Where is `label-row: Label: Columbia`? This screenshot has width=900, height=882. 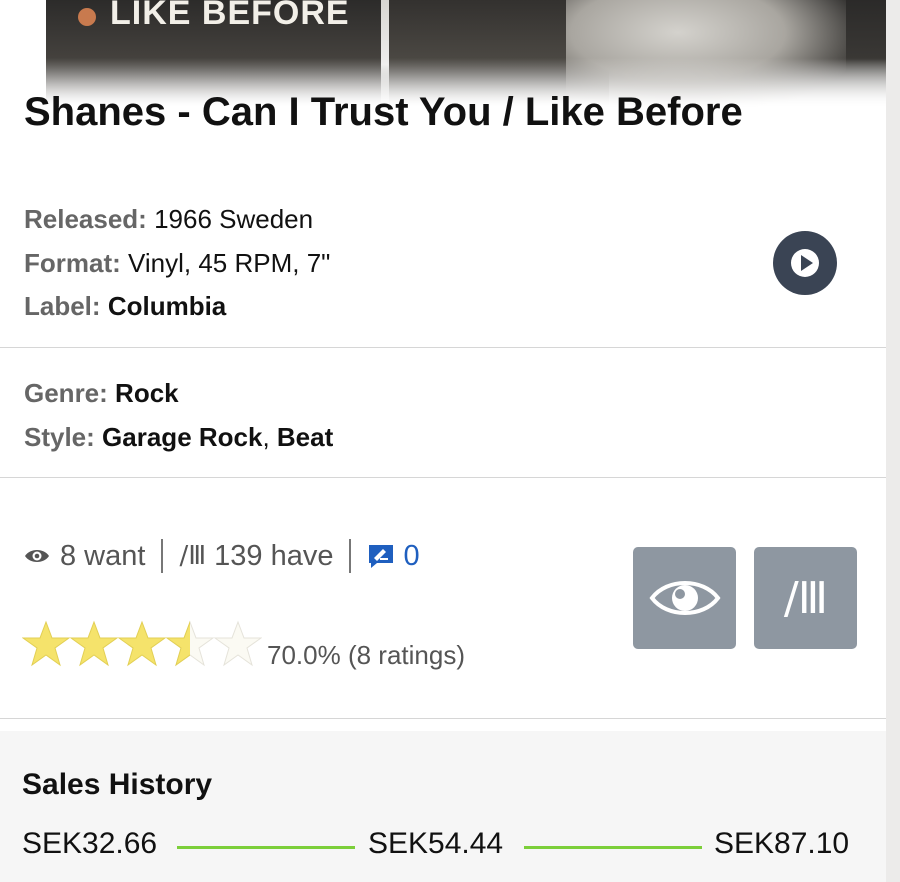
label-row: Label: Columbia is located at coordinates (125, 306).